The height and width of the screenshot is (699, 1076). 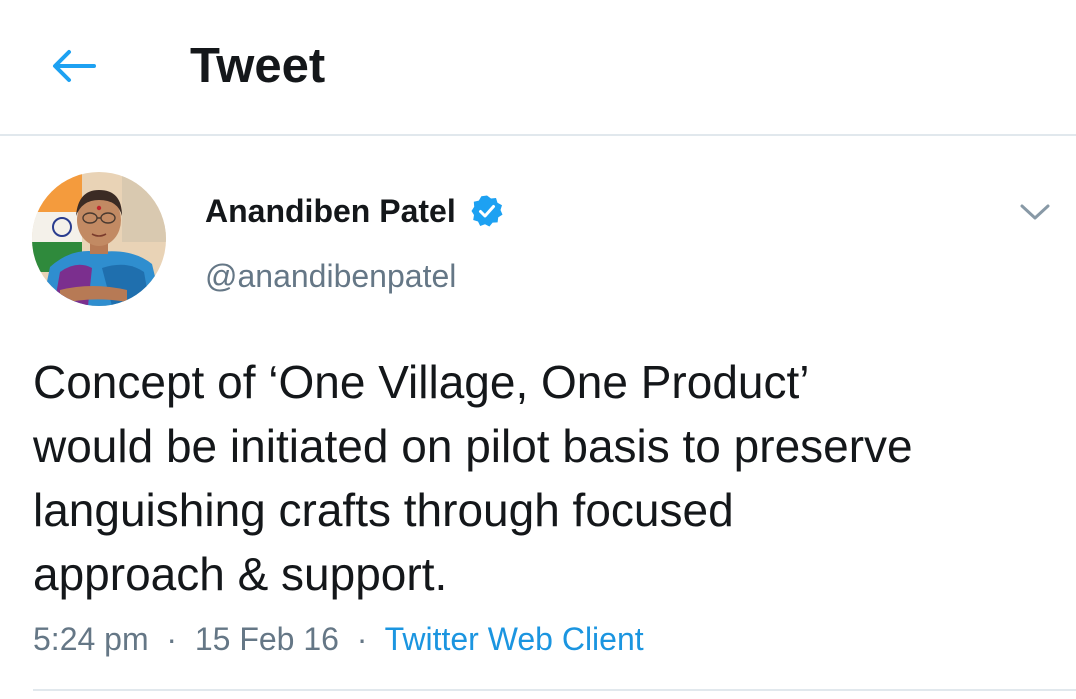 What do you see at coordinates (91, 639) in the screenshot?
I see `tweet-time: 5:24 pm` at bounding box center [91, 639].